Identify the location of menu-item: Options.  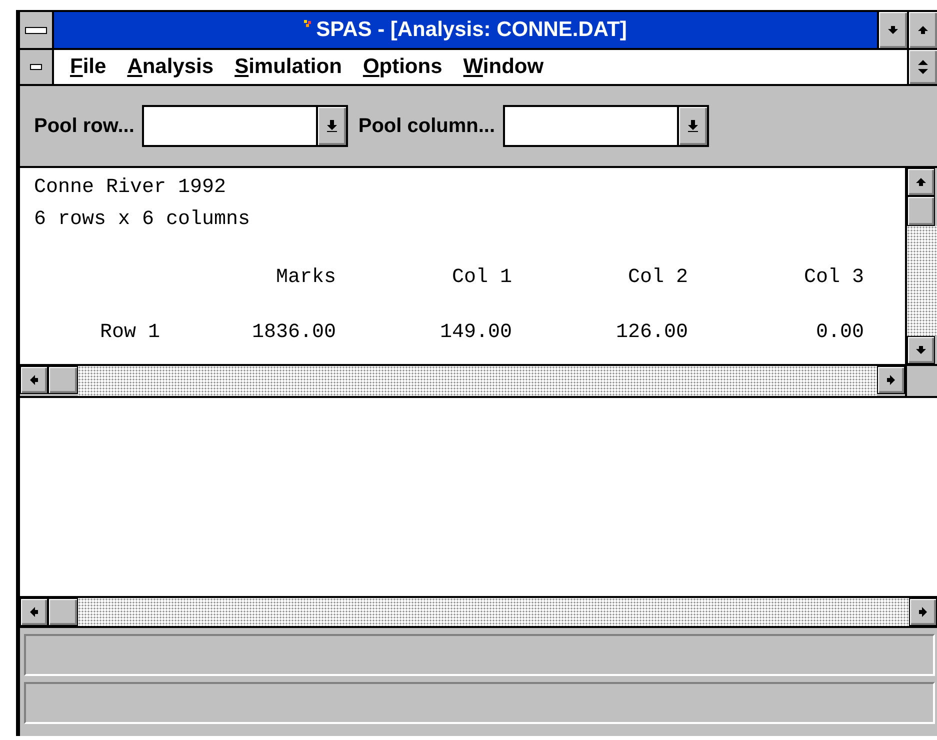
(403, 67).